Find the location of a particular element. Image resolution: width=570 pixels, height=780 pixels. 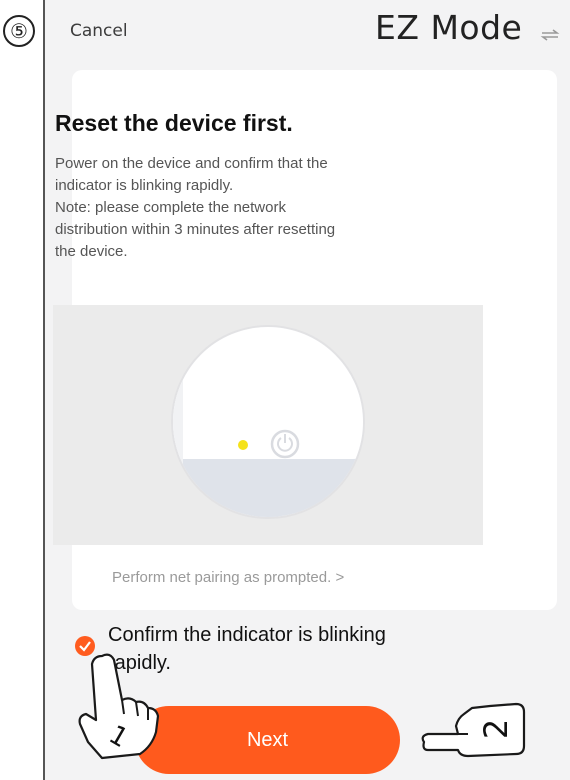

top-bar: Cancel EZ Mode is located at coordinates (307, 34).